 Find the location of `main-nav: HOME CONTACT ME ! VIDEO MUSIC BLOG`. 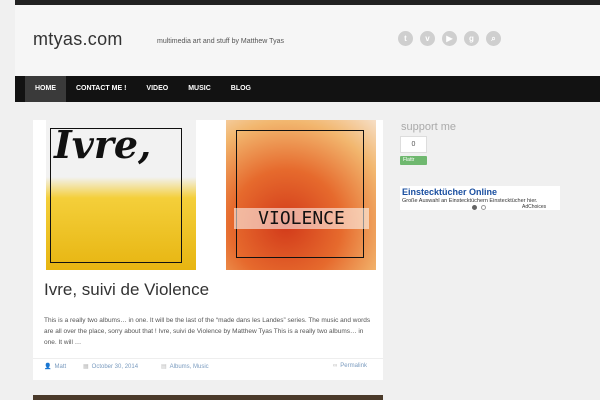

main-nav: HOME CONTACT ME ! VIDEO MUSIC BLOG is located at coordinates (307, 89).